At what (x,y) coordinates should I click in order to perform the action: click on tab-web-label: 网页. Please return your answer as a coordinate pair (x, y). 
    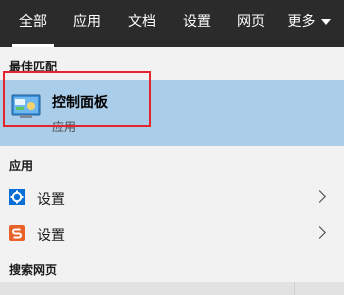
    Looking at the image, I should click on (251, 22).